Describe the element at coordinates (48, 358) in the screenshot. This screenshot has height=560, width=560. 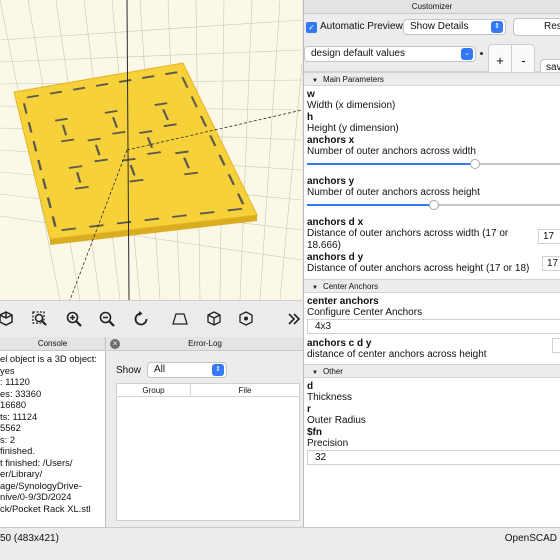
I see `console-line: el object is a 3D object:` at that location.